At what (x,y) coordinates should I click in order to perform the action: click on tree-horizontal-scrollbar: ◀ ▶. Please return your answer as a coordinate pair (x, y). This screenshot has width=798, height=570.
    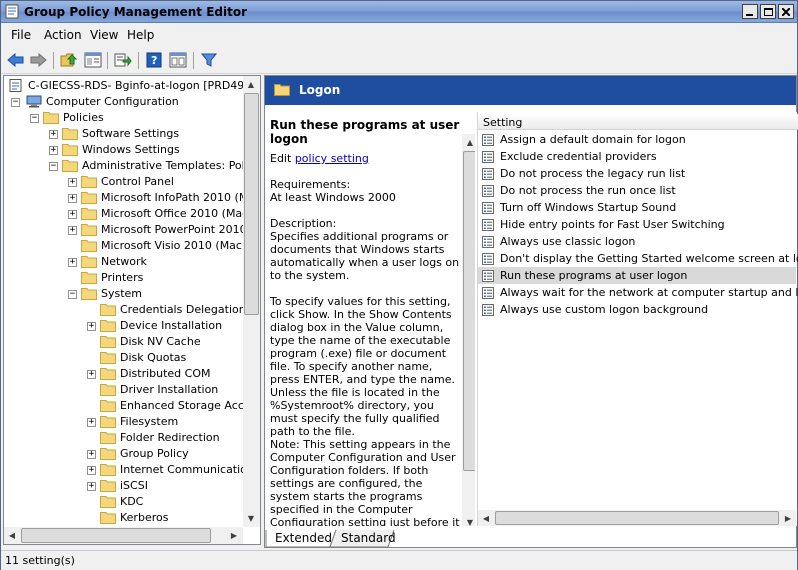
    Looking at the image, I should click on (123, 535).